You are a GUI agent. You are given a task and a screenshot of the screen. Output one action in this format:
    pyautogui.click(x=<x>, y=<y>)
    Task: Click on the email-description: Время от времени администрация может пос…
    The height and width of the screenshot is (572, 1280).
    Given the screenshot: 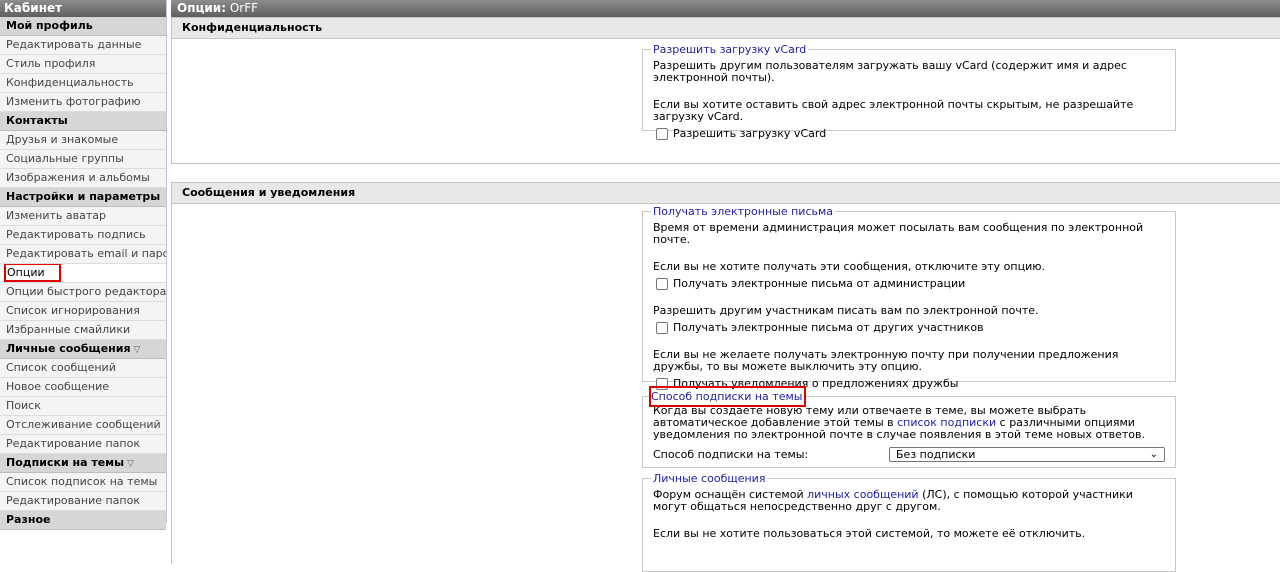 What is the action you would take?
    pyautogui.click(x=898, y=233)
    